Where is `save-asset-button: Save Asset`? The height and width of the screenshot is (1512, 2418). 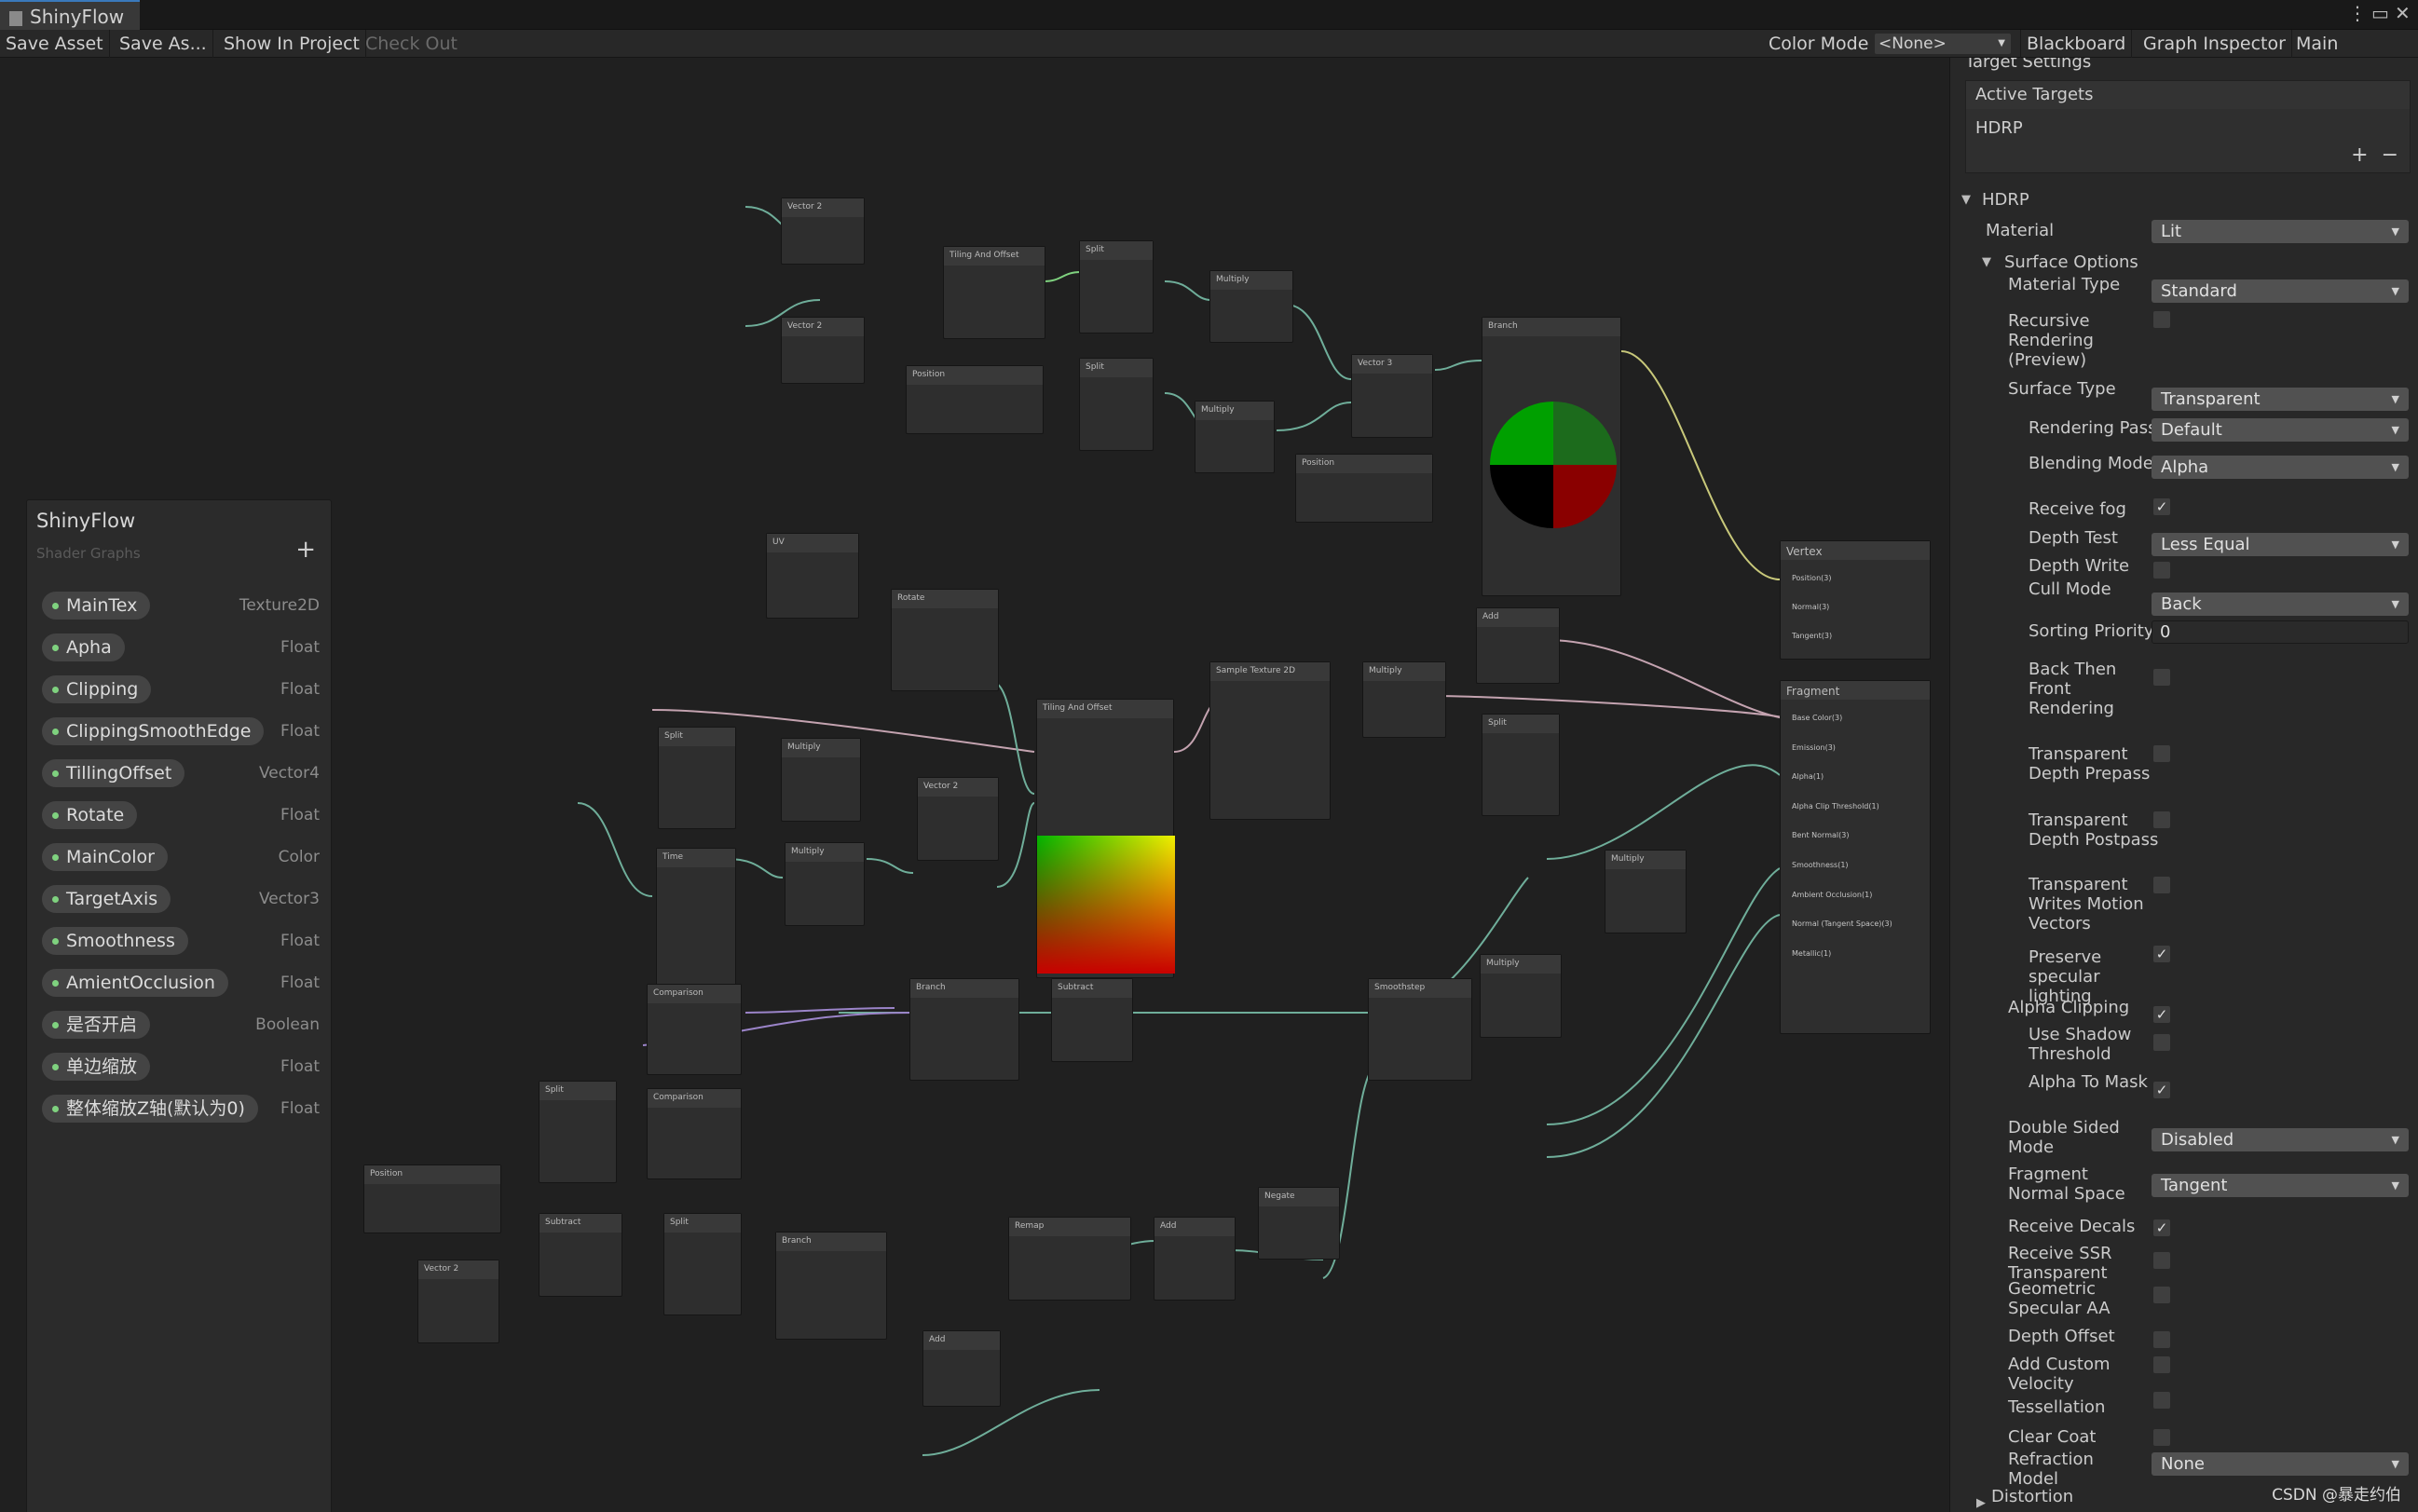 save-asset-button: Save Asset is located at coordinates (55, 44).